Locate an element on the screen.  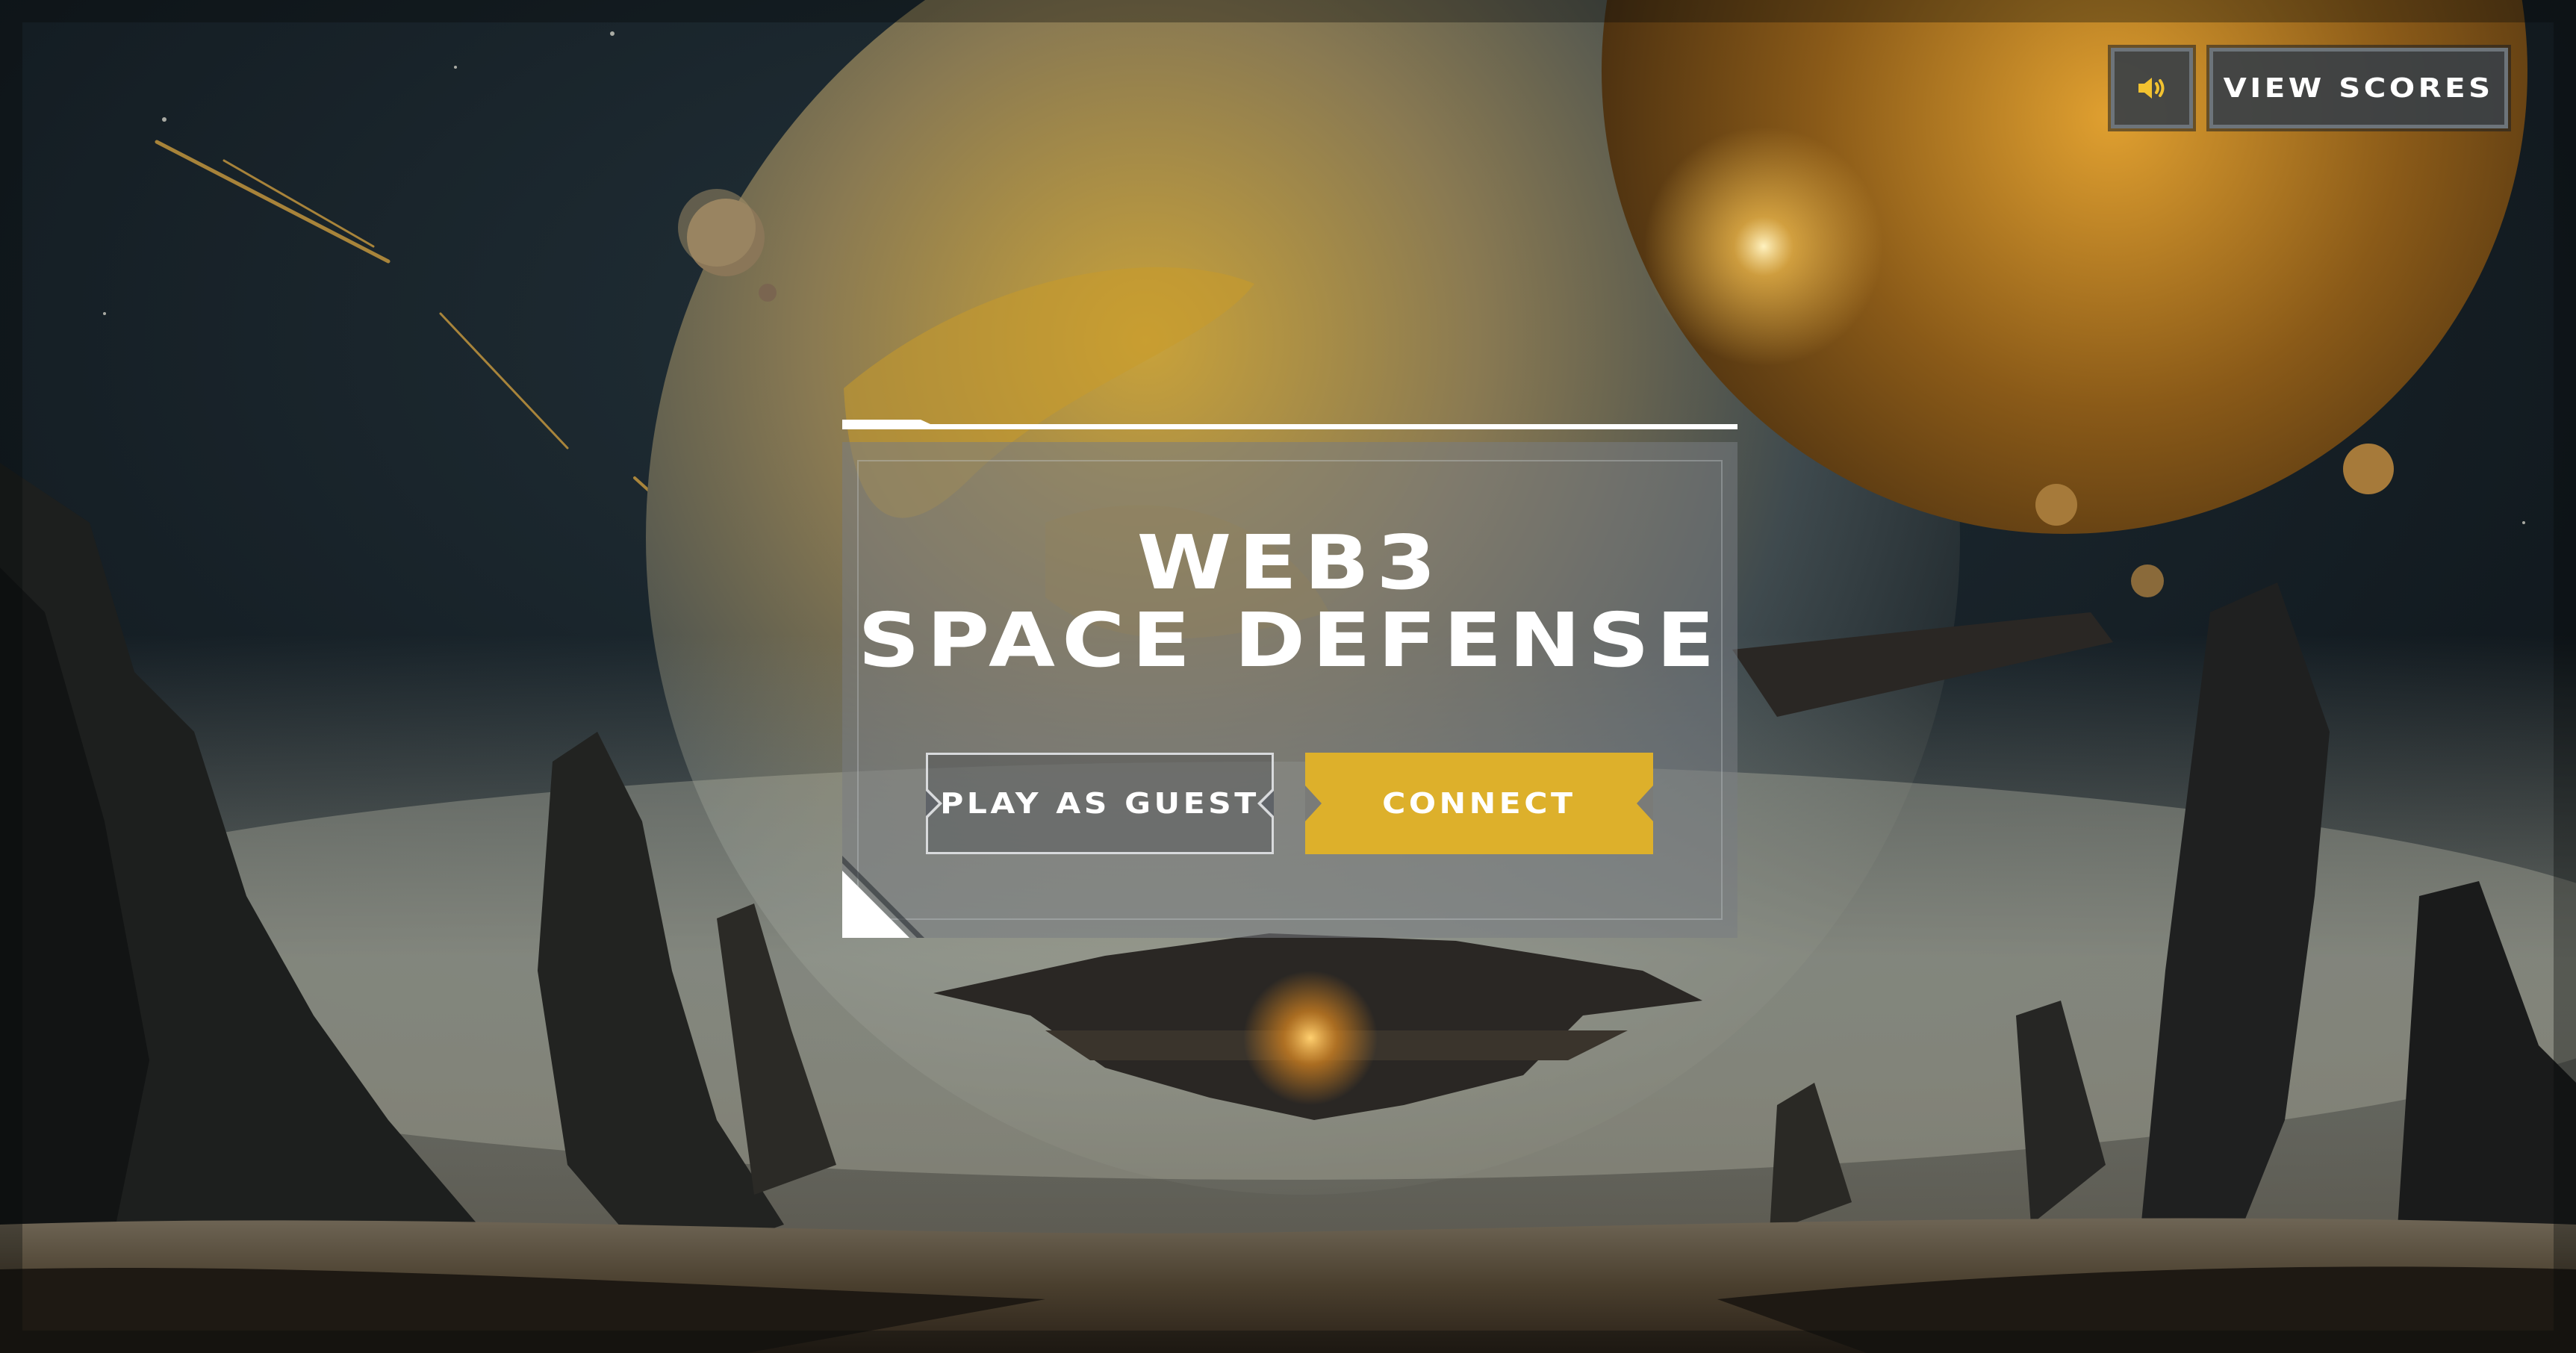
connect-button: CONNECT is located at coordinates (1479, 804).